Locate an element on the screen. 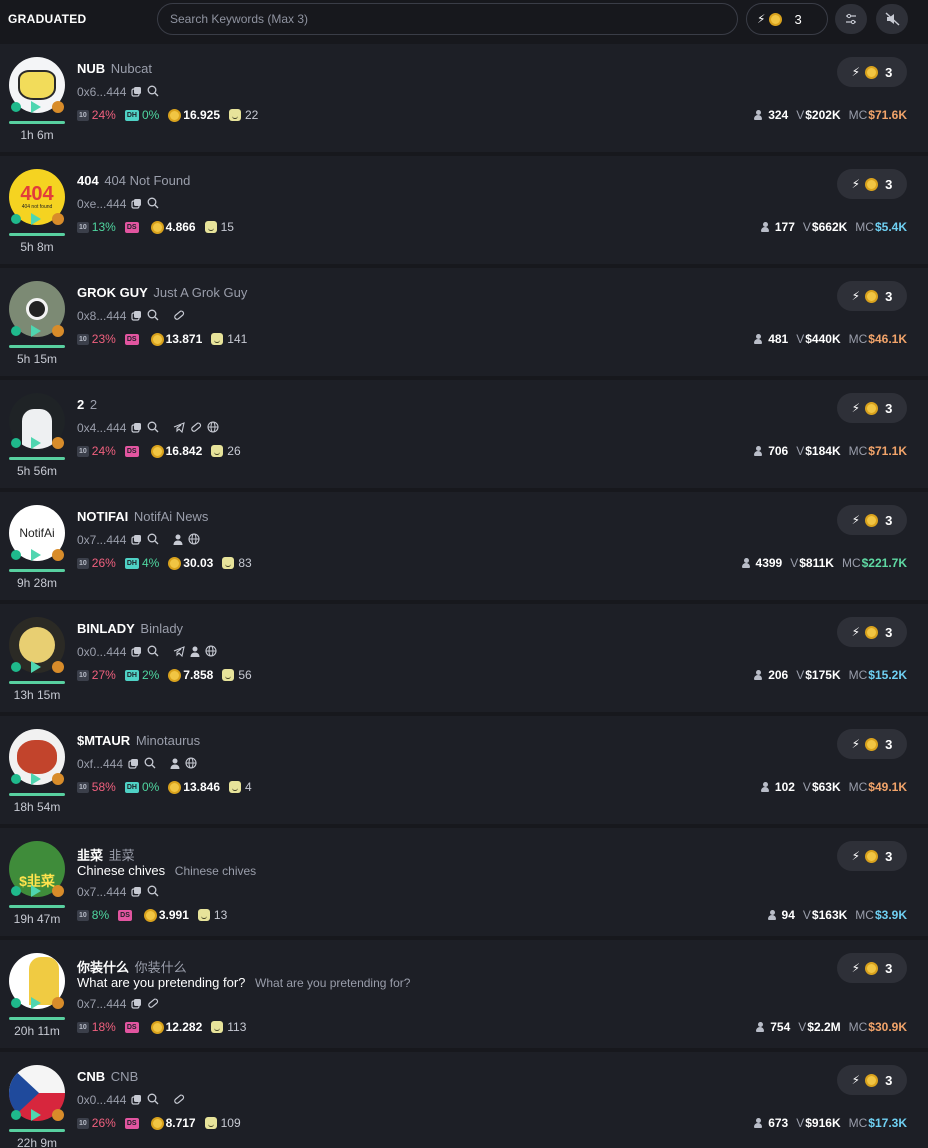 The height and width of the screenshot is (1148, 928). status-dot-icon is located at coordinates (16, 331).